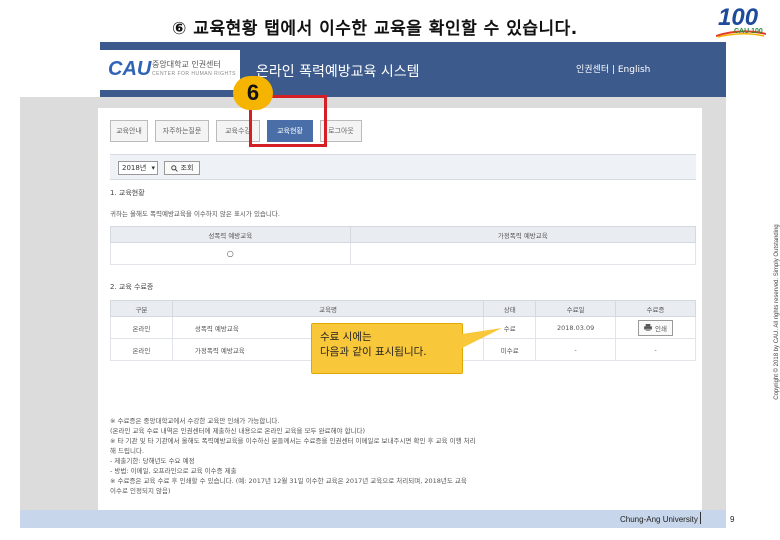 This screenshot has width=780, height=540. I want to click on header-certificate: 수료증, so click(655, 308).